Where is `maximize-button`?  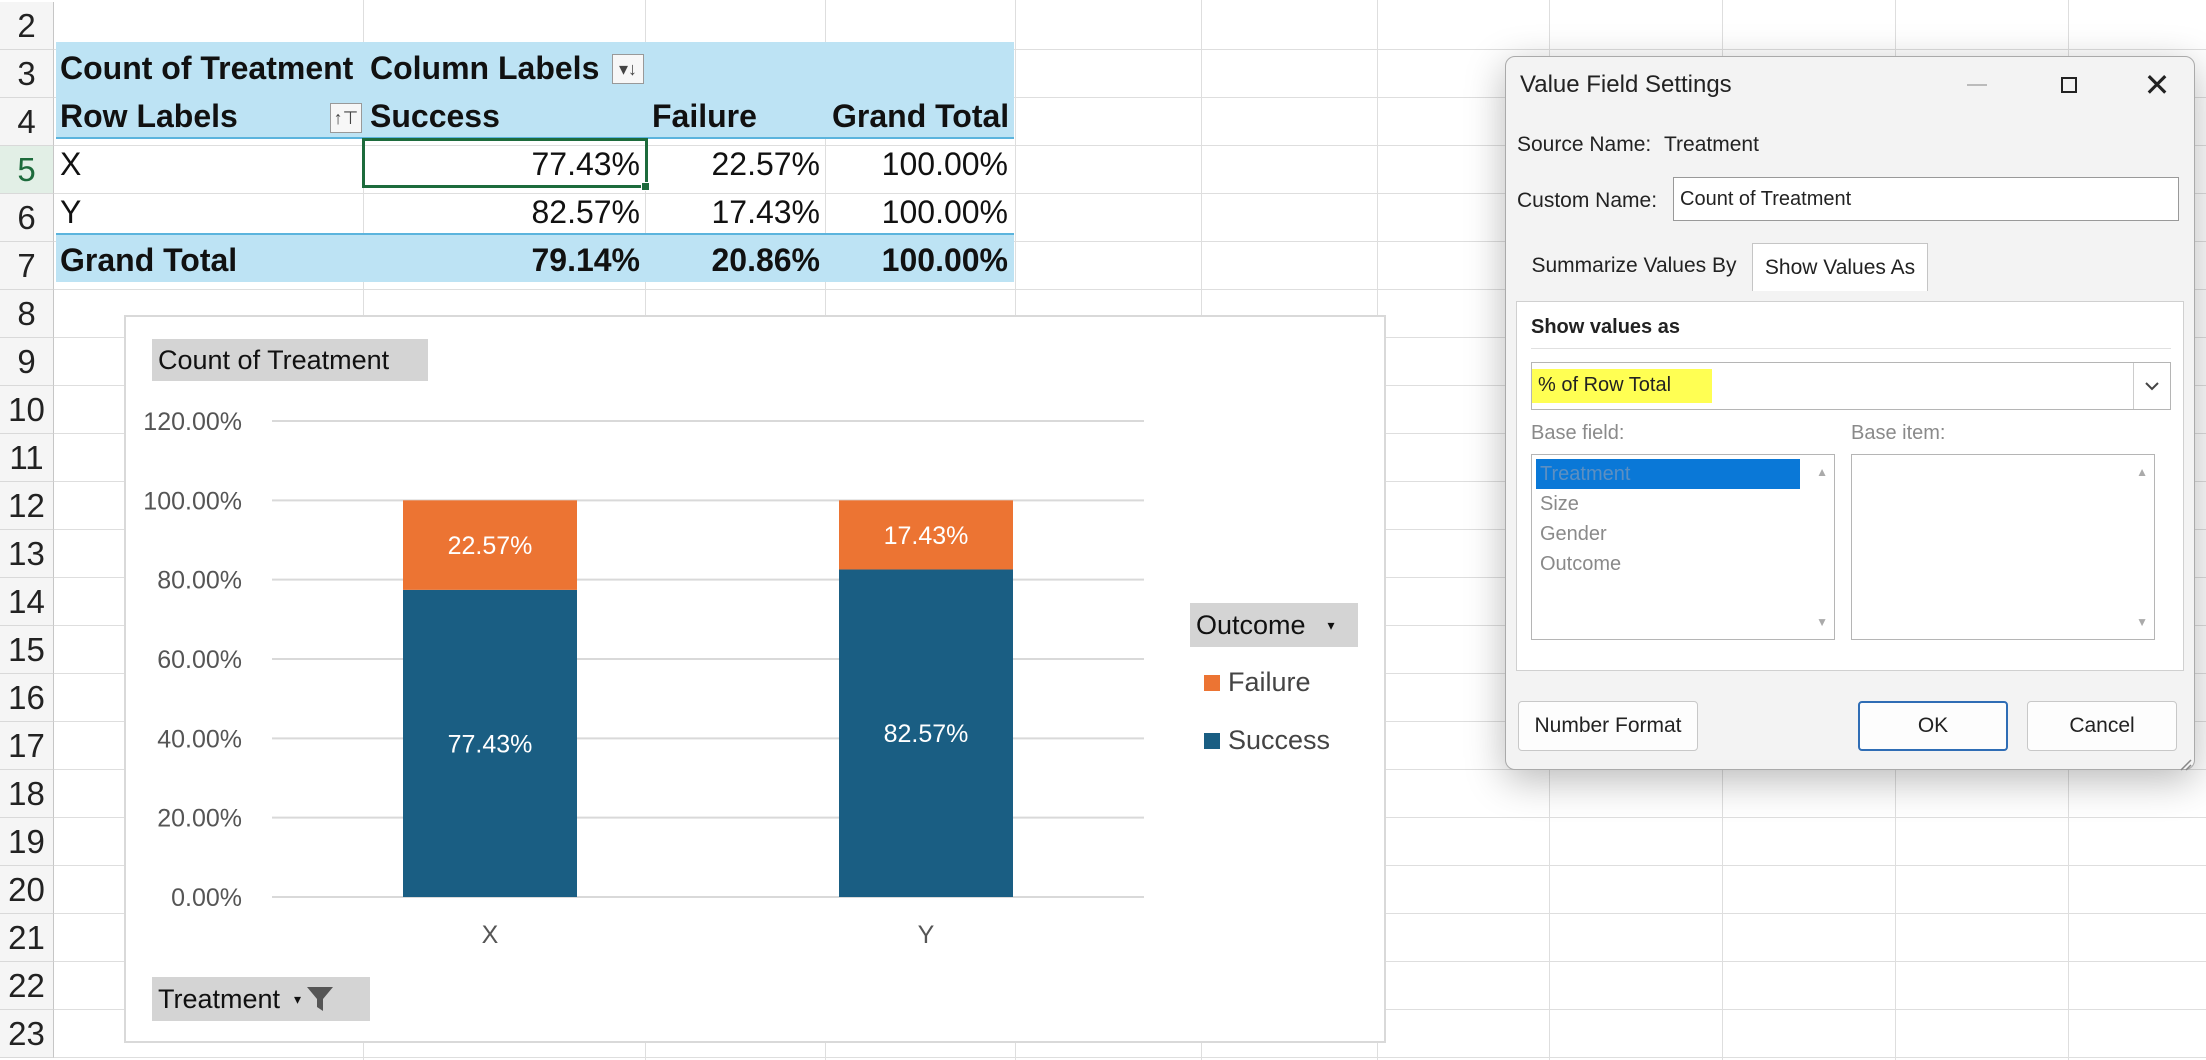
maximize-button is located at coordinates (2069, 85).